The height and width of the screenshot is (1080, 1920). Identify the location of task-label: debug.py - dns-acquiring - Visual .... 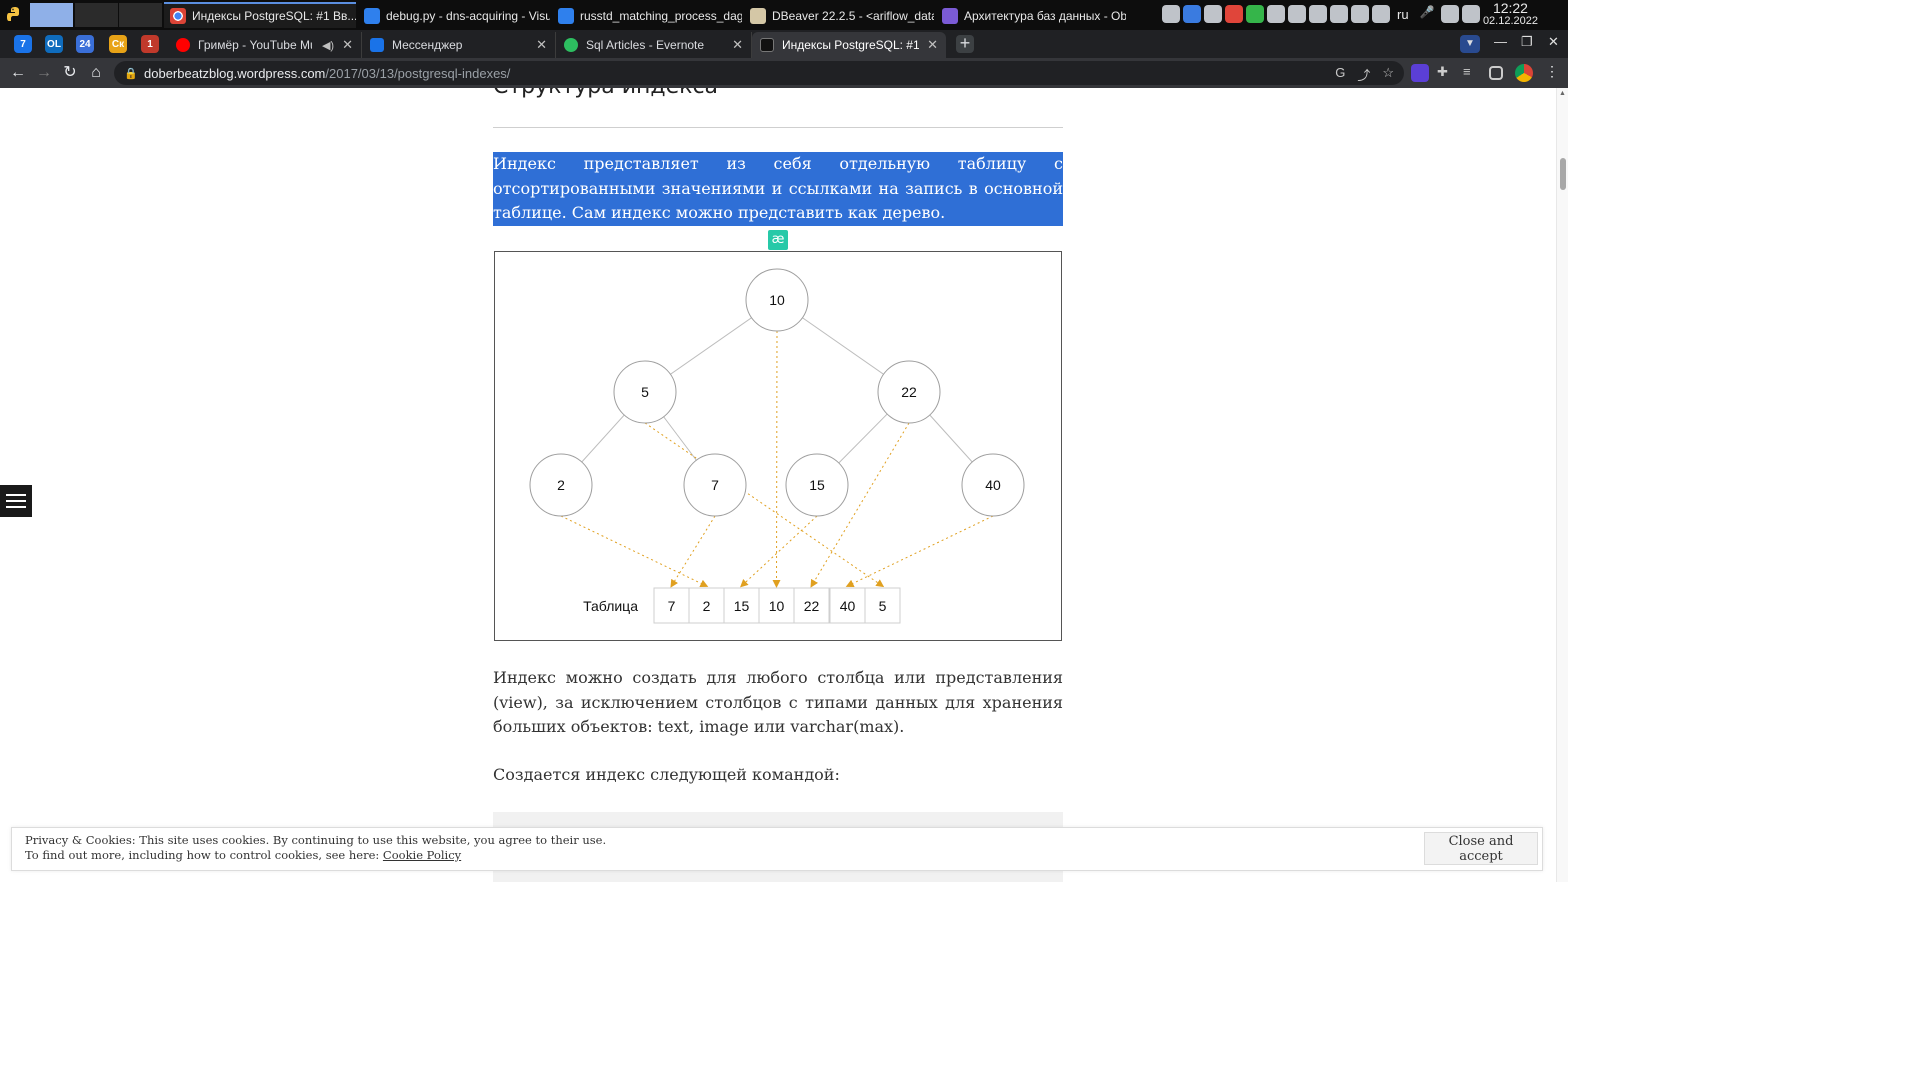
(468, 16).